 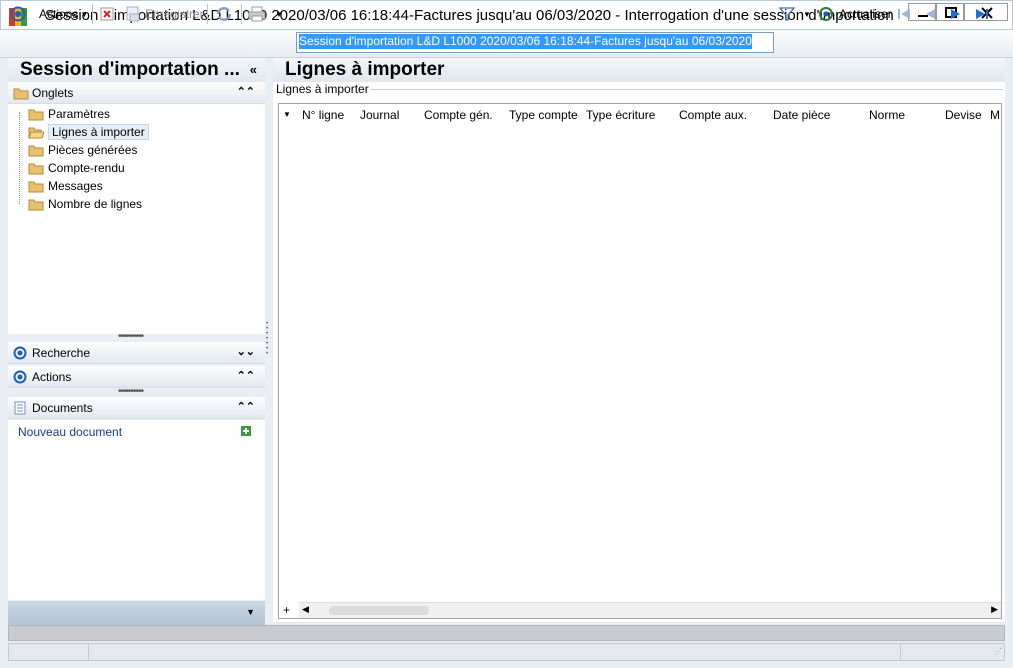 I want to click on main-panel-header: Lignes à importer, so click(x=639, y=70).